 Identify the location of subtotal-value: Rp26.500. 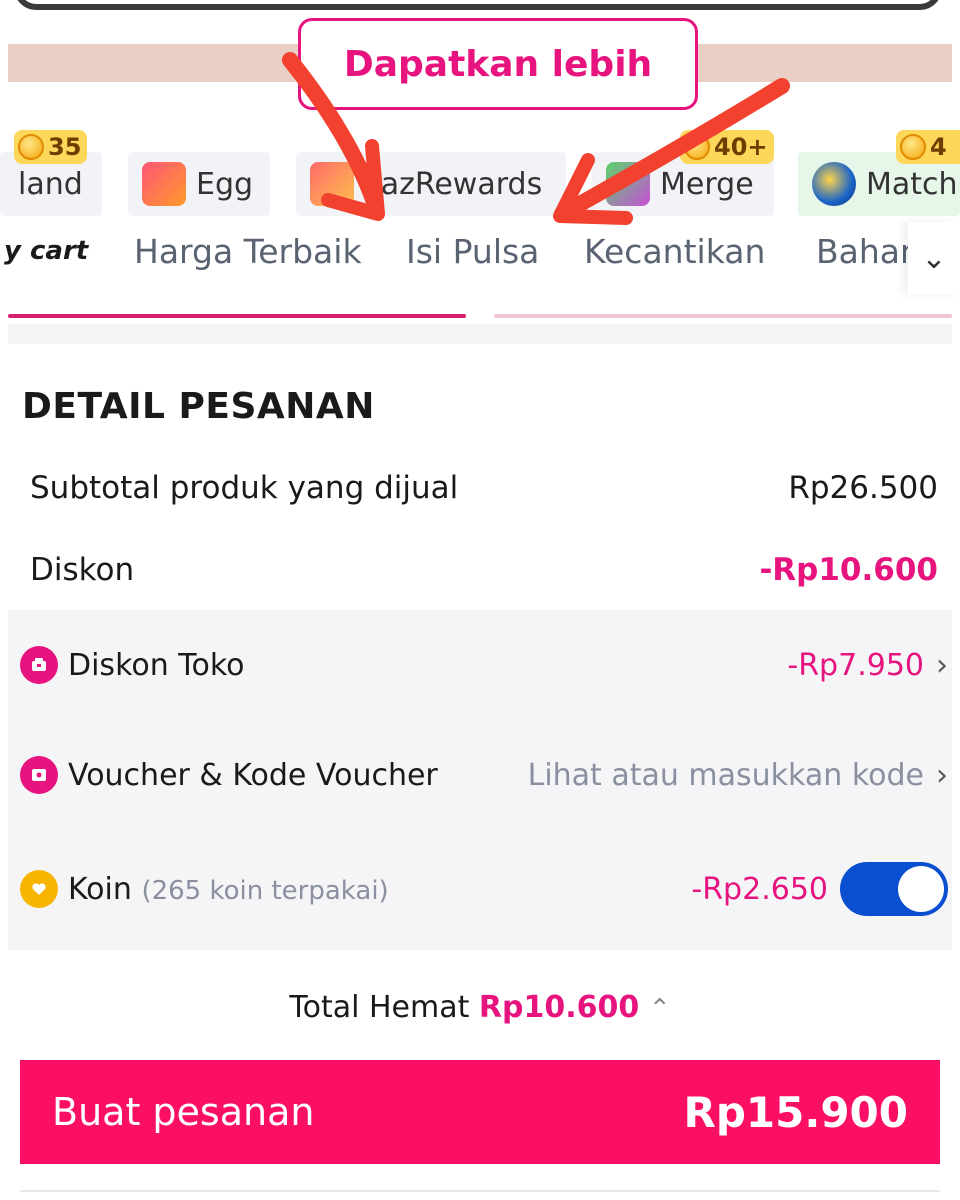
(863, 488).